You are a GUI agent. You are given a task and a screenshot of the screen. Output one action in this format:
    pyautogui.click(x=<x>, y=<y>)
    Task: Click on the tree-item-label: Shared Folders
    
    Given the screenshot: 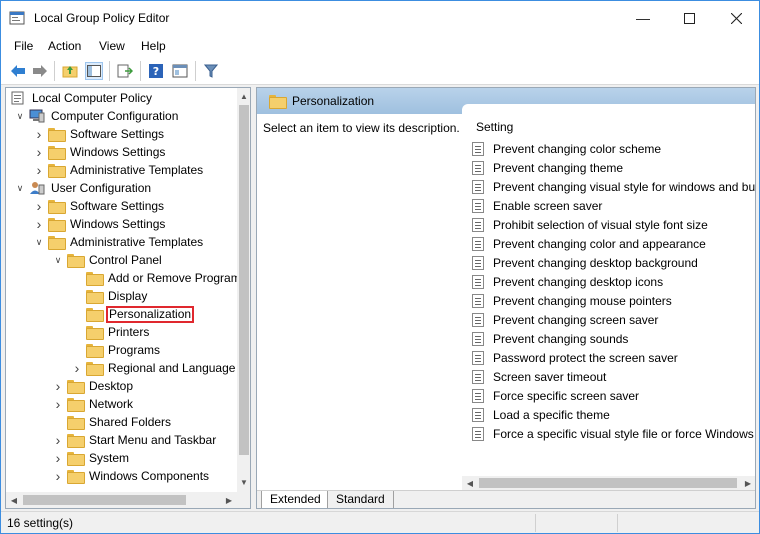 What is the action you would take?
    pyautogui.click(x=130, y=422)
    